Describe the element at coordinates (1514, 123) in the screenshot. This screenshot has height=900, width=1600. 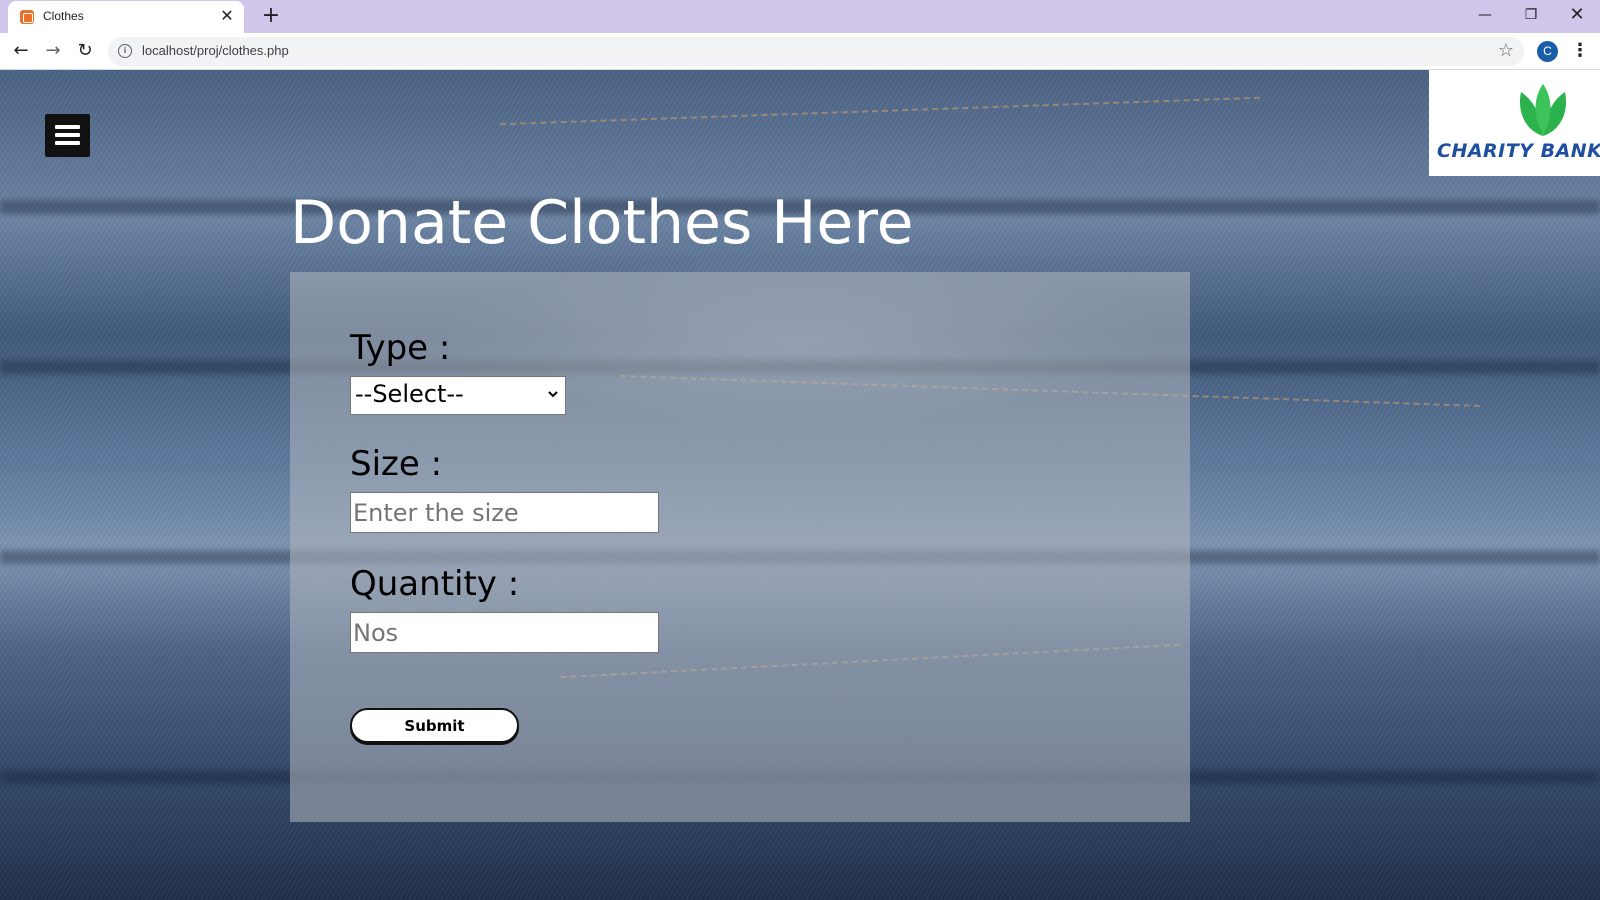
I see `charity-bank-logo: CHARITY BANK` at that location.